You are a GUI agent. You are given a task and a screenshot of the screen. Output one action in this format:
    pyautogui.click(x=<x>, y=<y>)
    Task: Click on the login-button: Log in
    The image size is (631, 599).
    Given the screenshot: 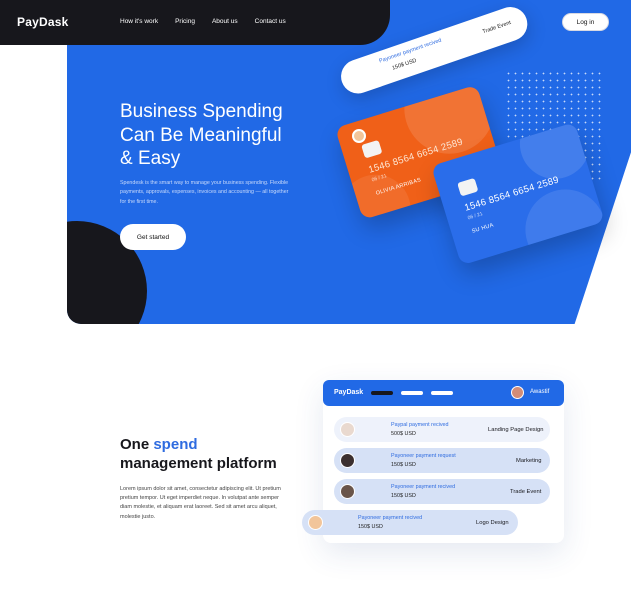 What is the action you would take?
    pyautogui.click(x=585, y=22)
    